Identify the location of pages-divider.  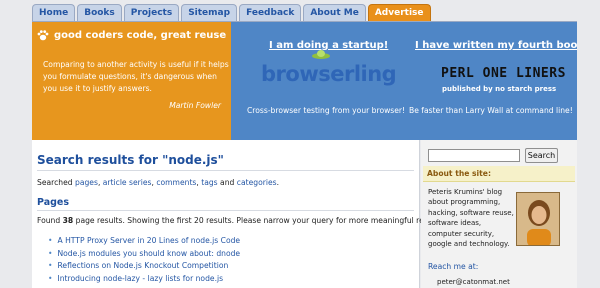
(225, 210).